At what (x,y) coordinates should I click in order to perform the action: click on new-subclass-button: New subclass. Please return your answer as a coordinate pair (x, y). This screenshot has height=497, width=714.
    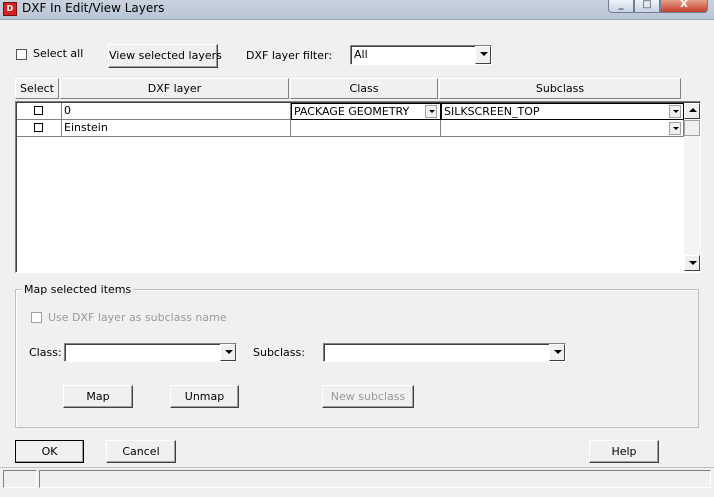
    Looking at the image, I should click on (368, 396).